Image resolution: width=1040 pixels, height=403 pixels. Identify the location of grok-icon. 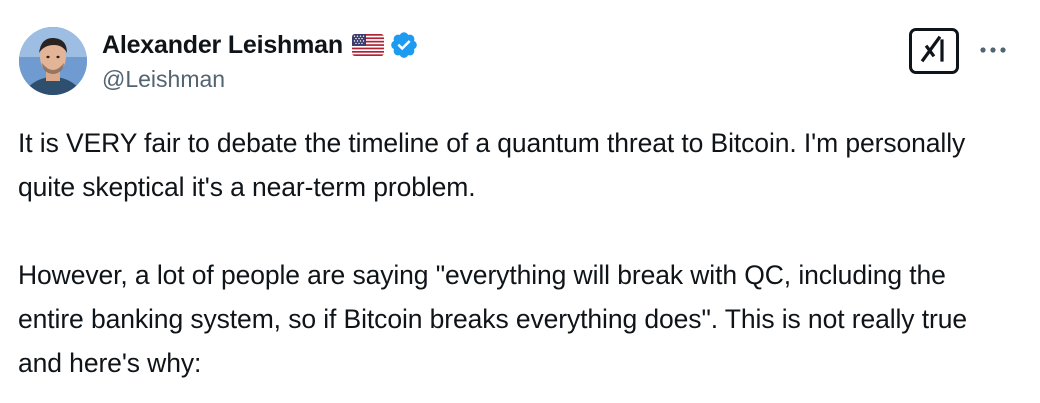
(934, 51).